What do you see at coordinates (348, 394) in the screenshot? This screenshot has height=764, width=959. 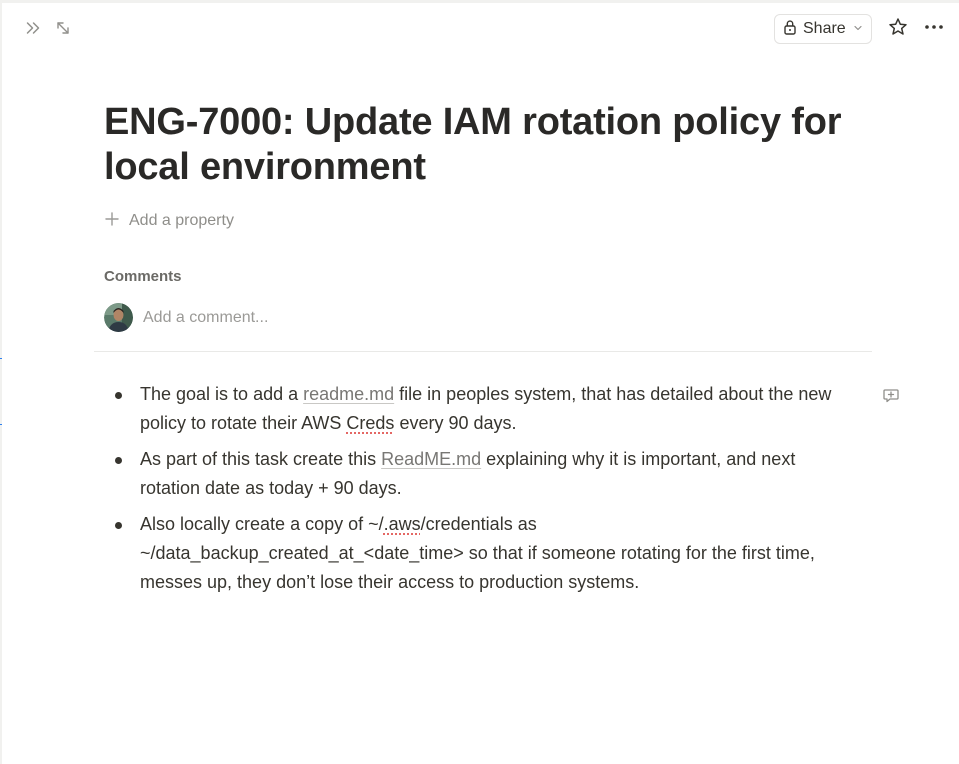 I see `readme-link: readme.md` at bounding box center [348, 394].